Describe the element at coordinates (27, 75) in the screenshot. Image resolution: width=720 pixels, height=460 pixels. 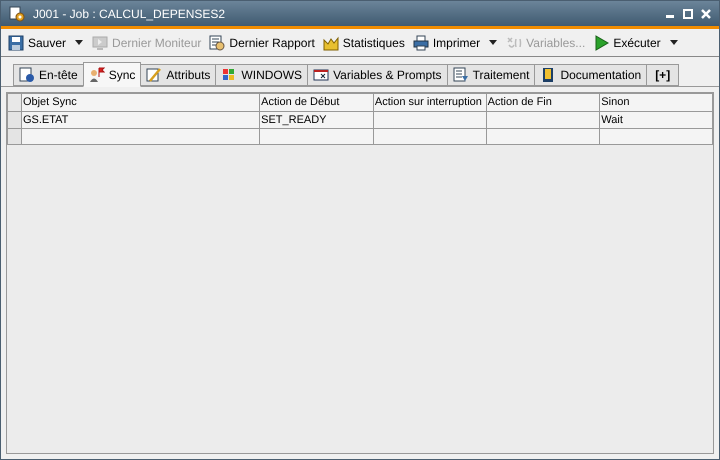
I see `document-info-icon` at that location.